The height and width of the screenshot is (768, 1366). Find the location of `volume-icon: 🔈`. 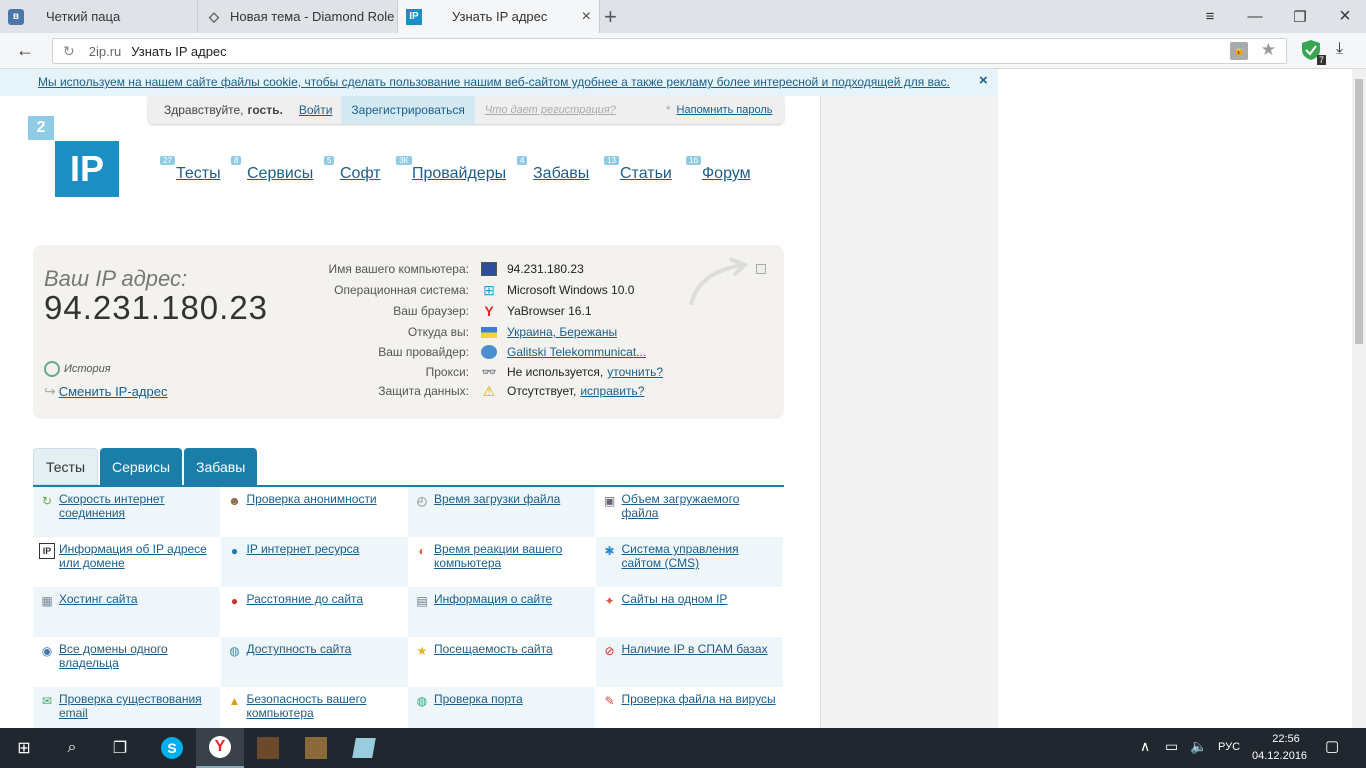

volume-icon: 🔈 is located at coordinates (1198, 746).